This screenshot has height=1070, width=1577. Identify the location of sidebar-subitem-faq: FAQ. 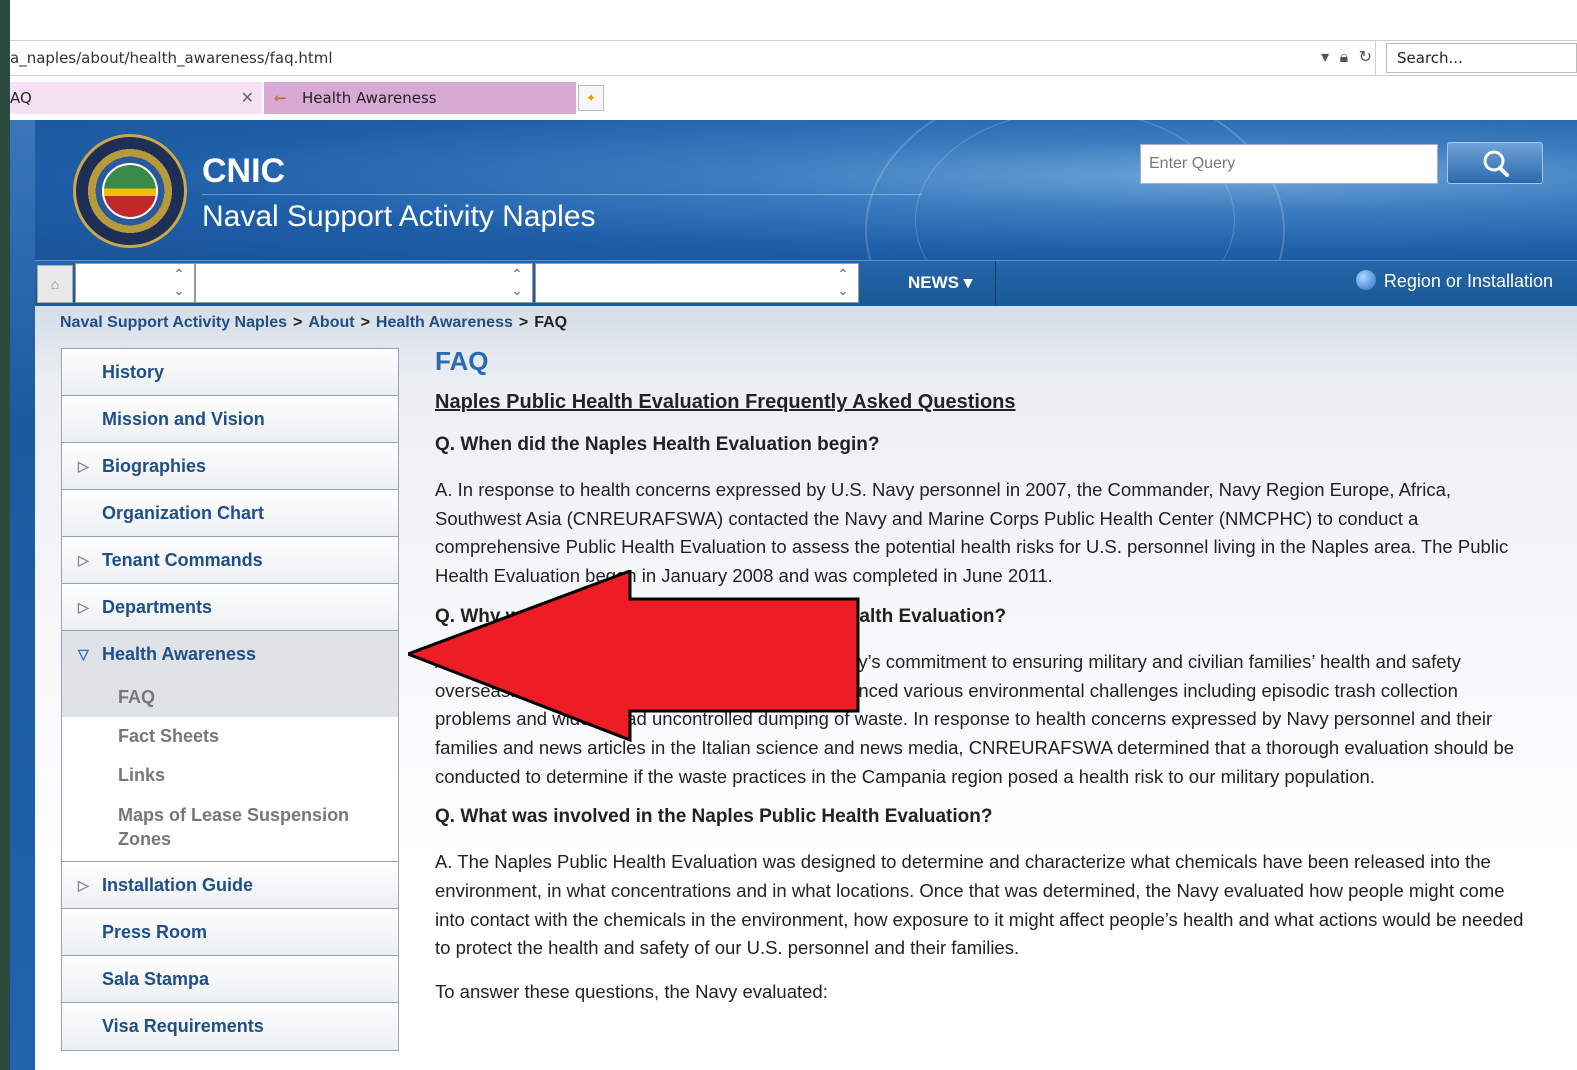
(230, 697).